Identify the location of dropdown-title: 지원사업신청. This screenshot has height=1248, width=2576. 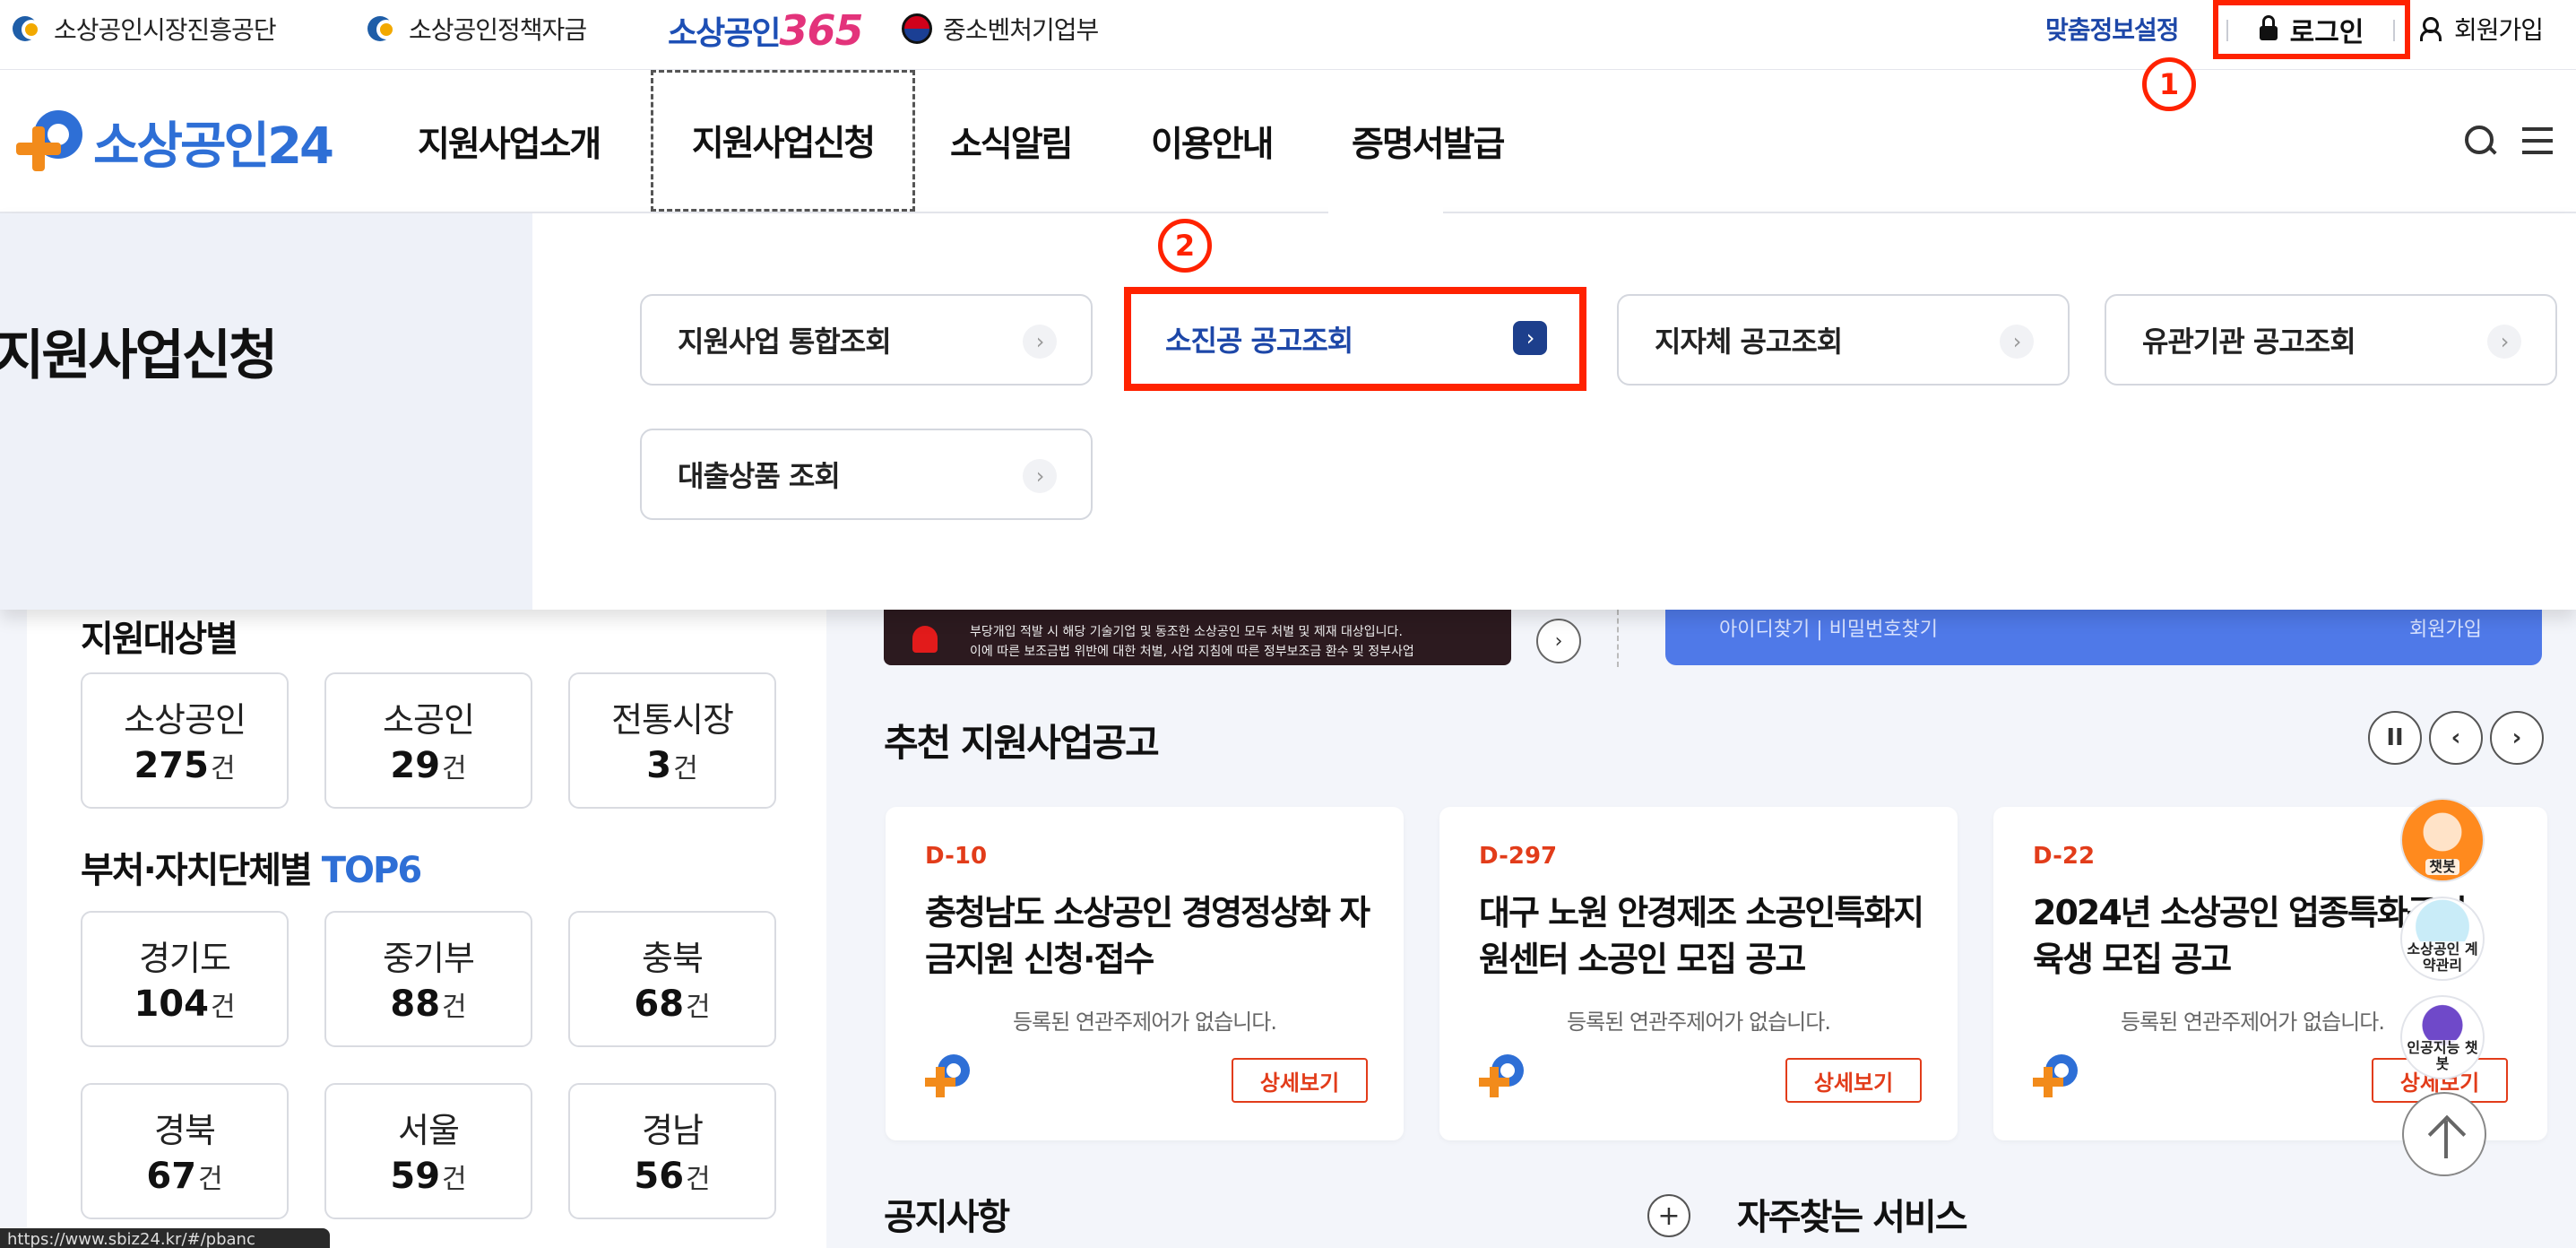
(139, 356).